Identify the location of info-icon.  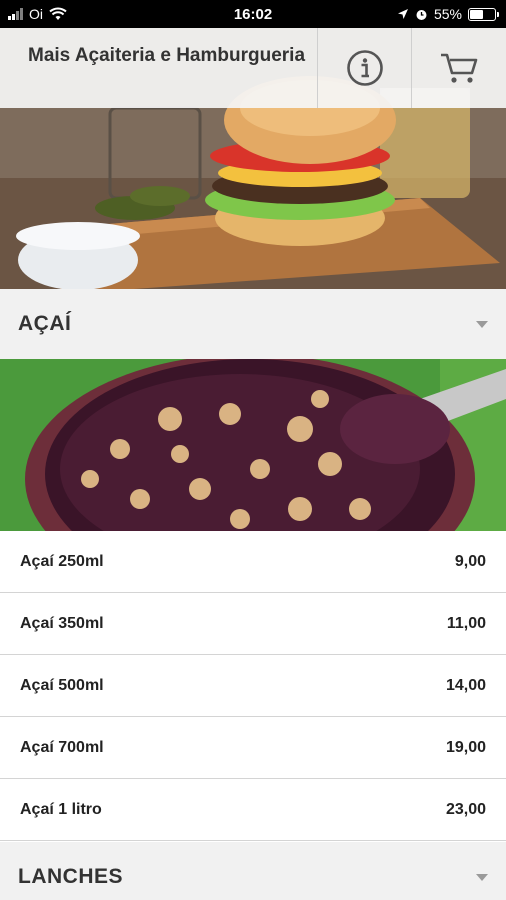
(364, 68).